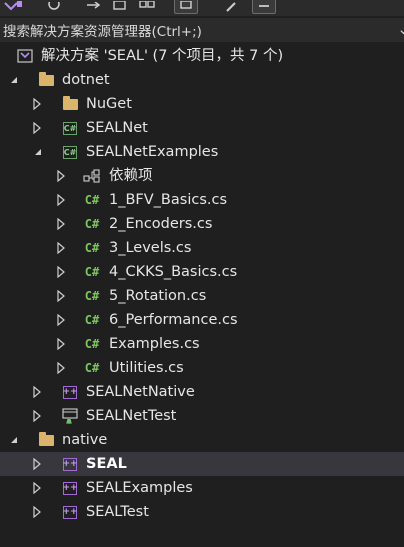 This screenshot has width=404, height=547. What do you see at coordinates (202, 416) in the screenshot?
I see `tree-row-sealnettest: SEALNetTest` at bounding box center [202, 416].